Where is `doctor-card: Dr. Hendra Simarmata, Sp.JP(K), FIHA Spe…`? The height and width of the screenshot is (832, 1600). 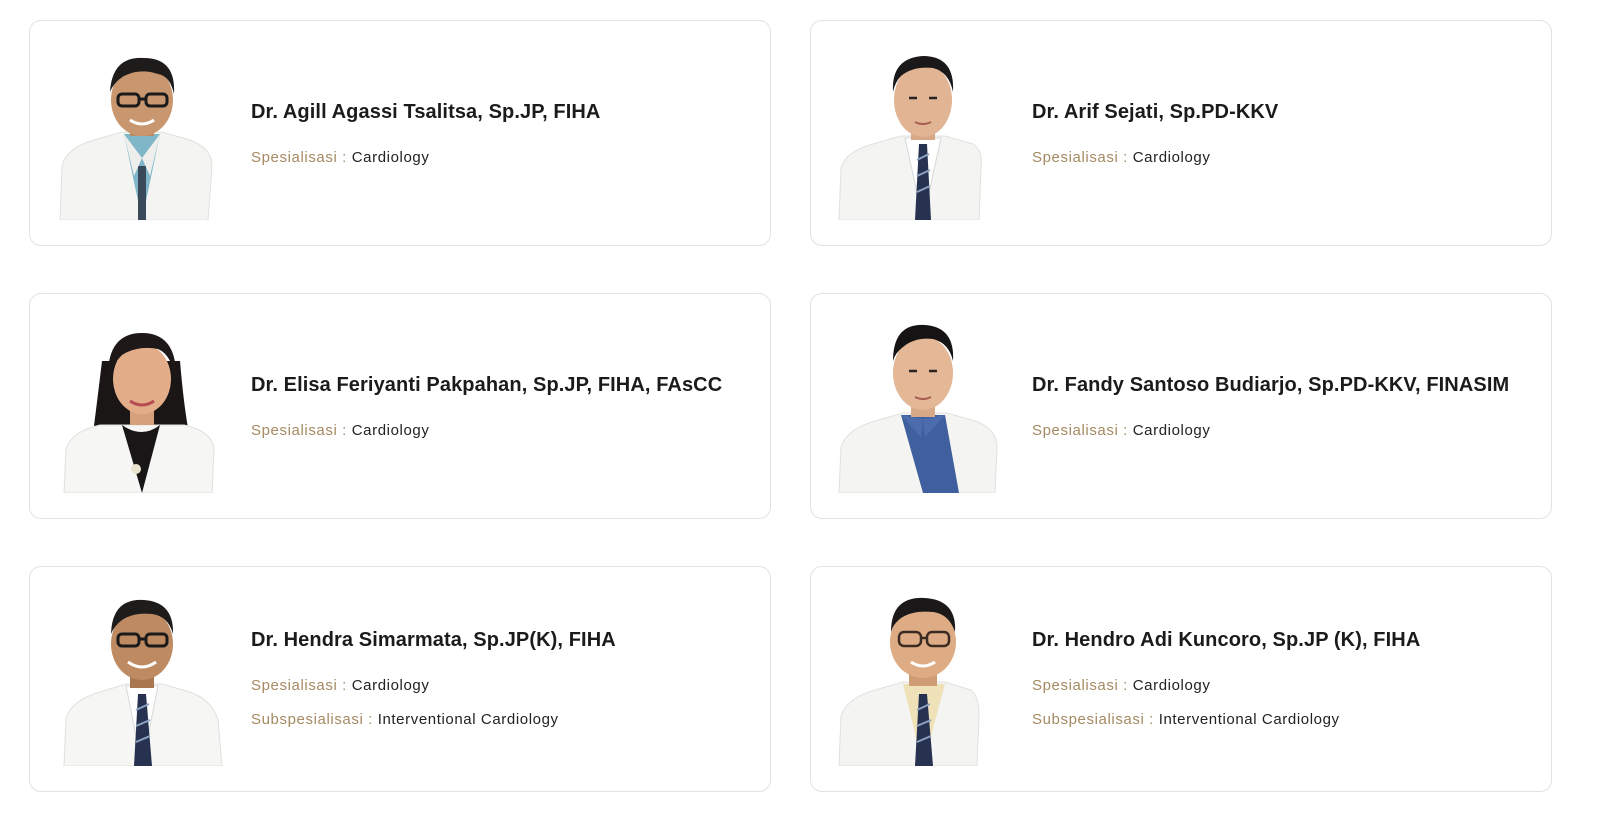 doctor-card: Dr. Hendra Simarmata, Sp.JP(K), FIHA Spe… is located at coordinates (400, 679).